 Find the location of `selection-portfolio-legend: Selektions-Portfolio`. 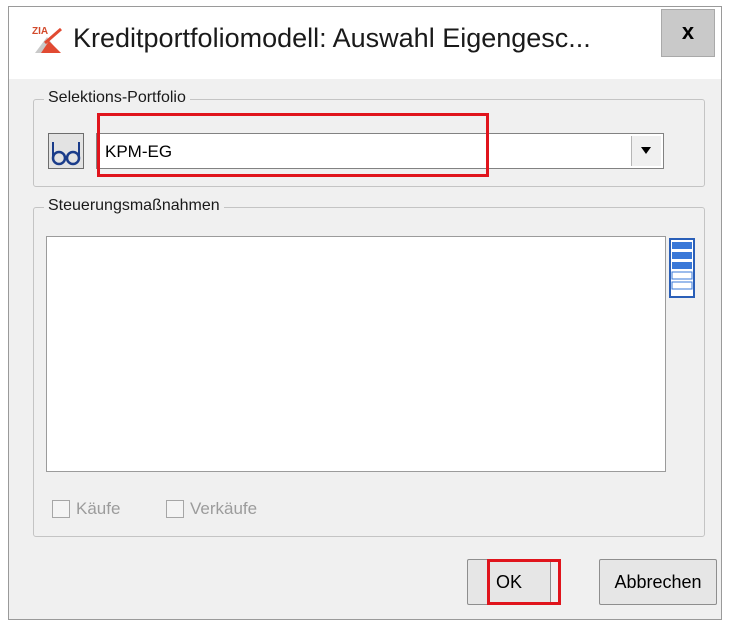

selection-portfolio-legend: Selektions-Portfolio is located at coordinates (117, 98).